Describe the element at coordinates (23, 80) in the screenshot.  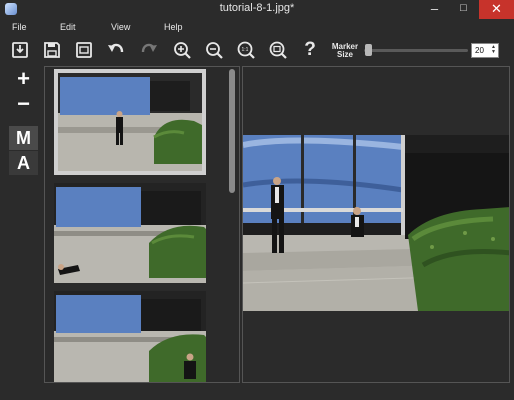
I see `add-marker-button: +` at that location.